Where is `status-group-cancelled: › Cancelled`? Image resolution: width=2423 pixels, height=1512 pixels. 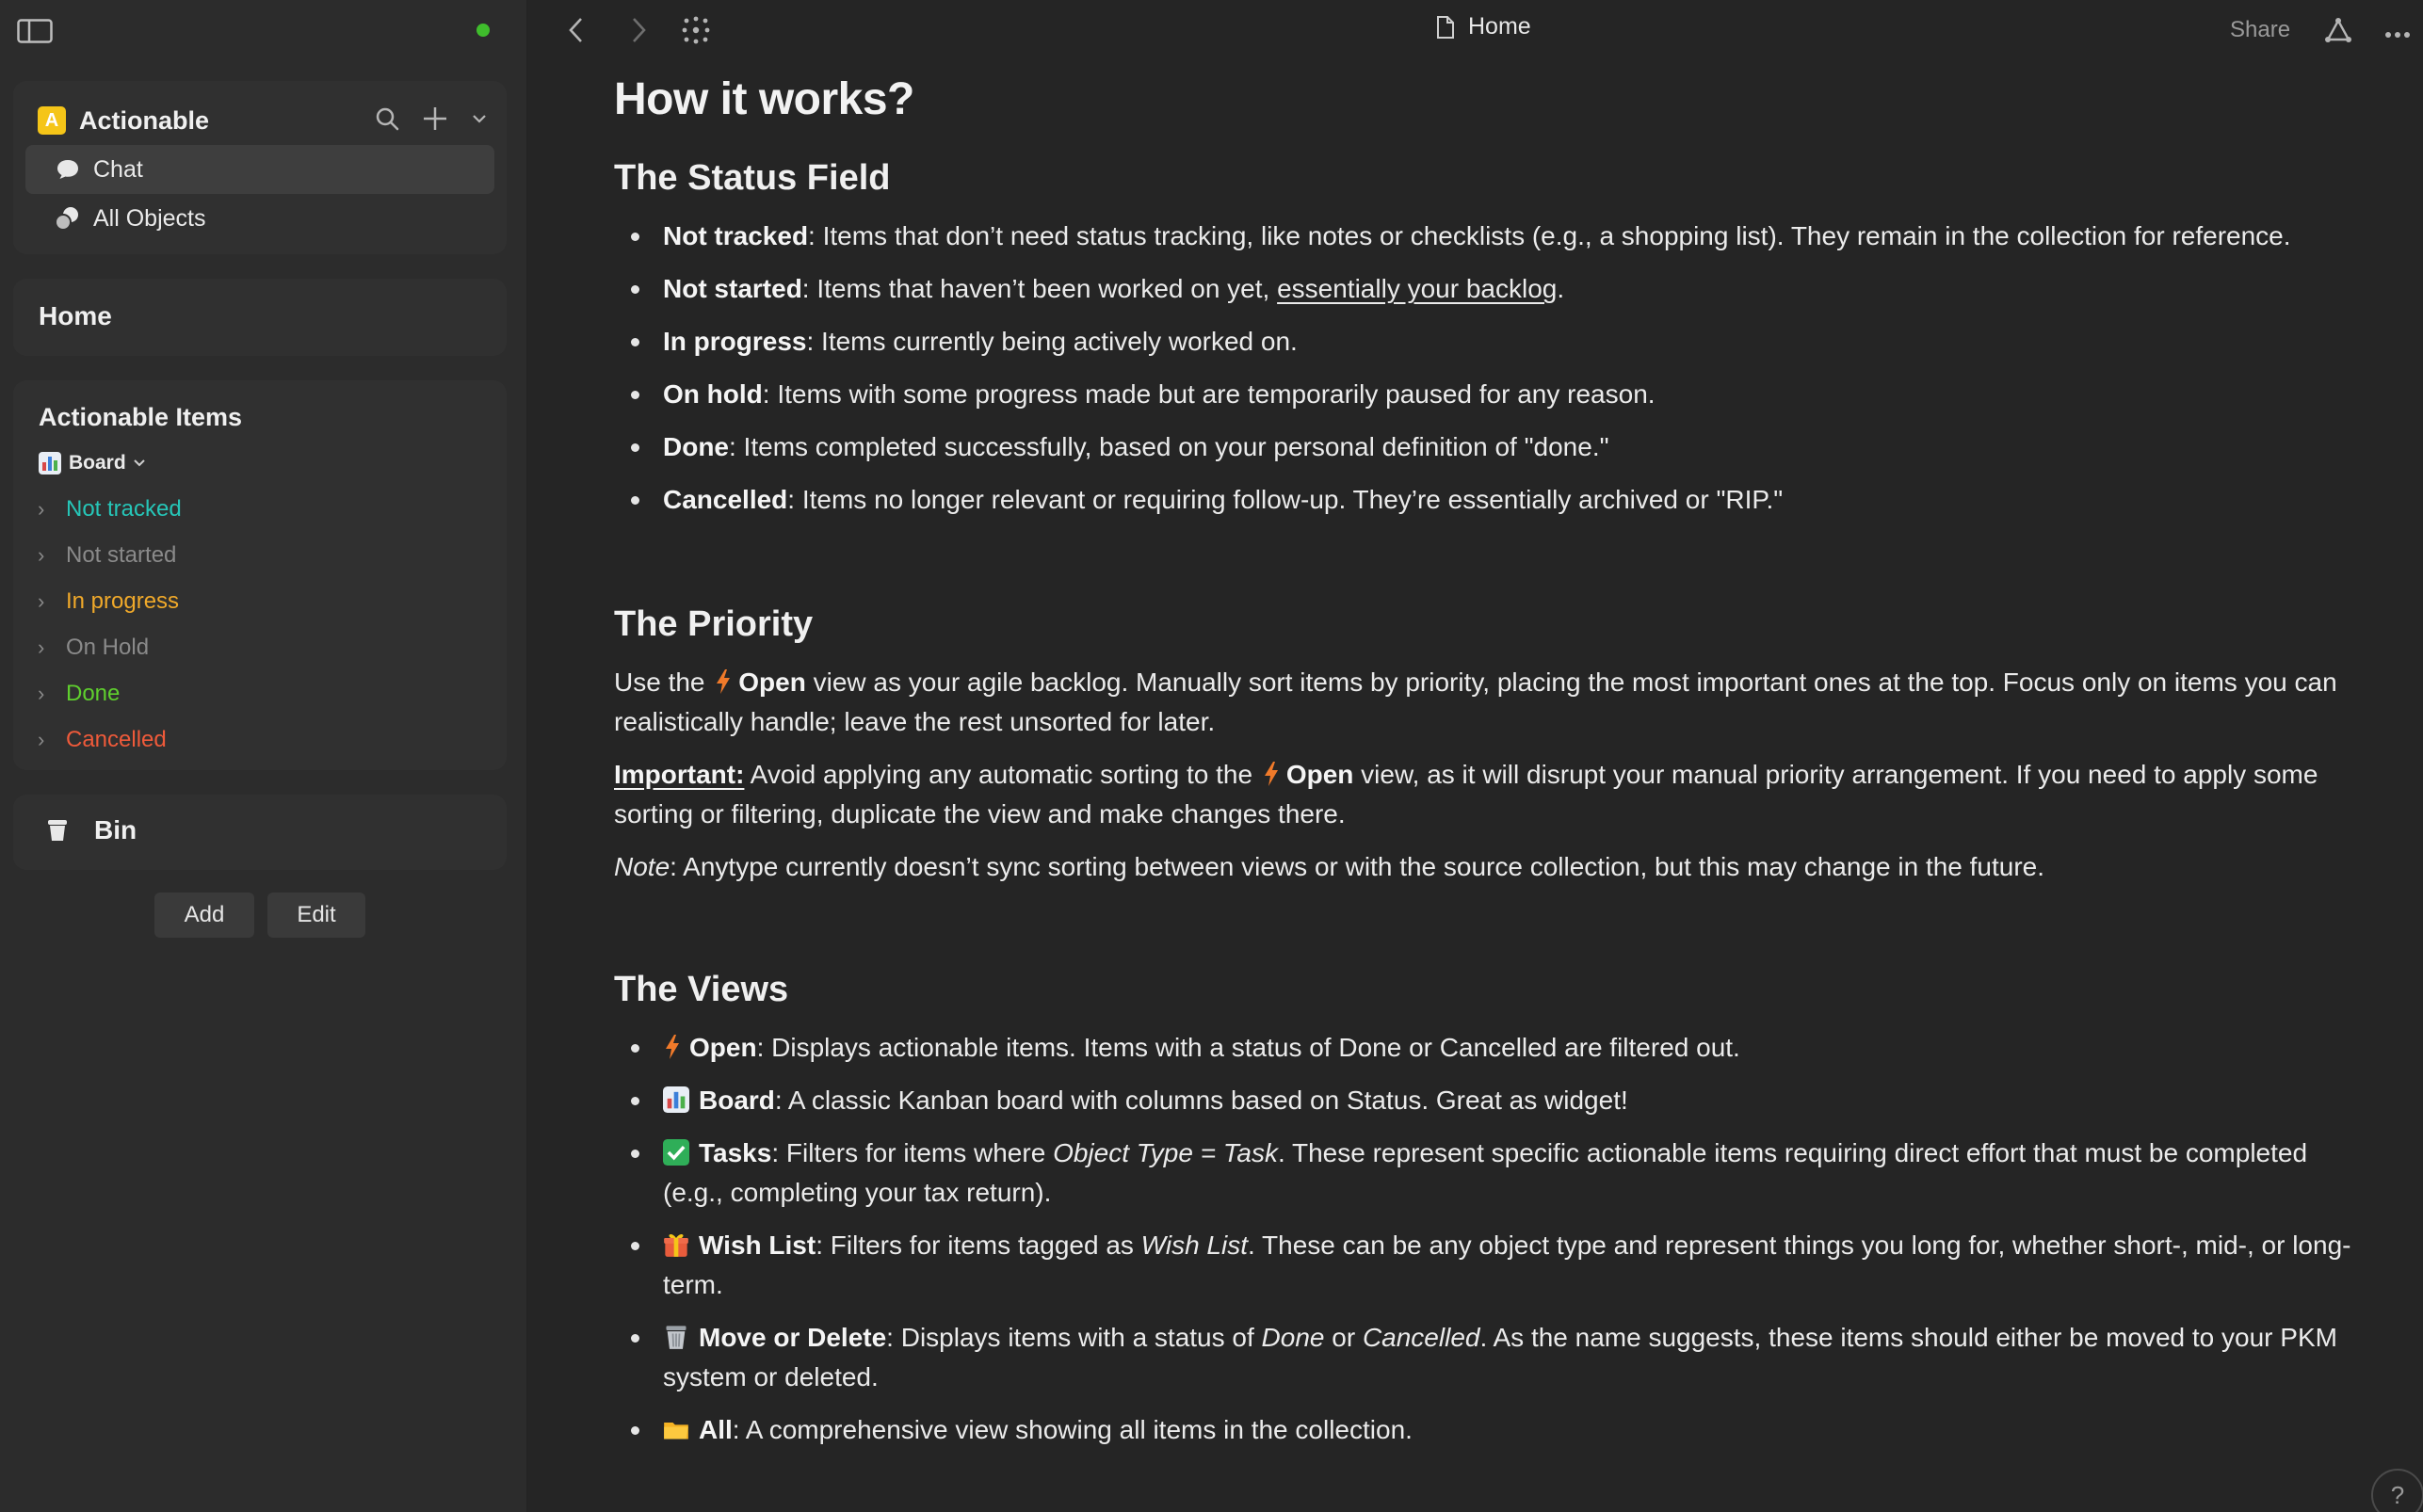
status-group-cancelled: › Cancelled is located at coordinates (110, 739).